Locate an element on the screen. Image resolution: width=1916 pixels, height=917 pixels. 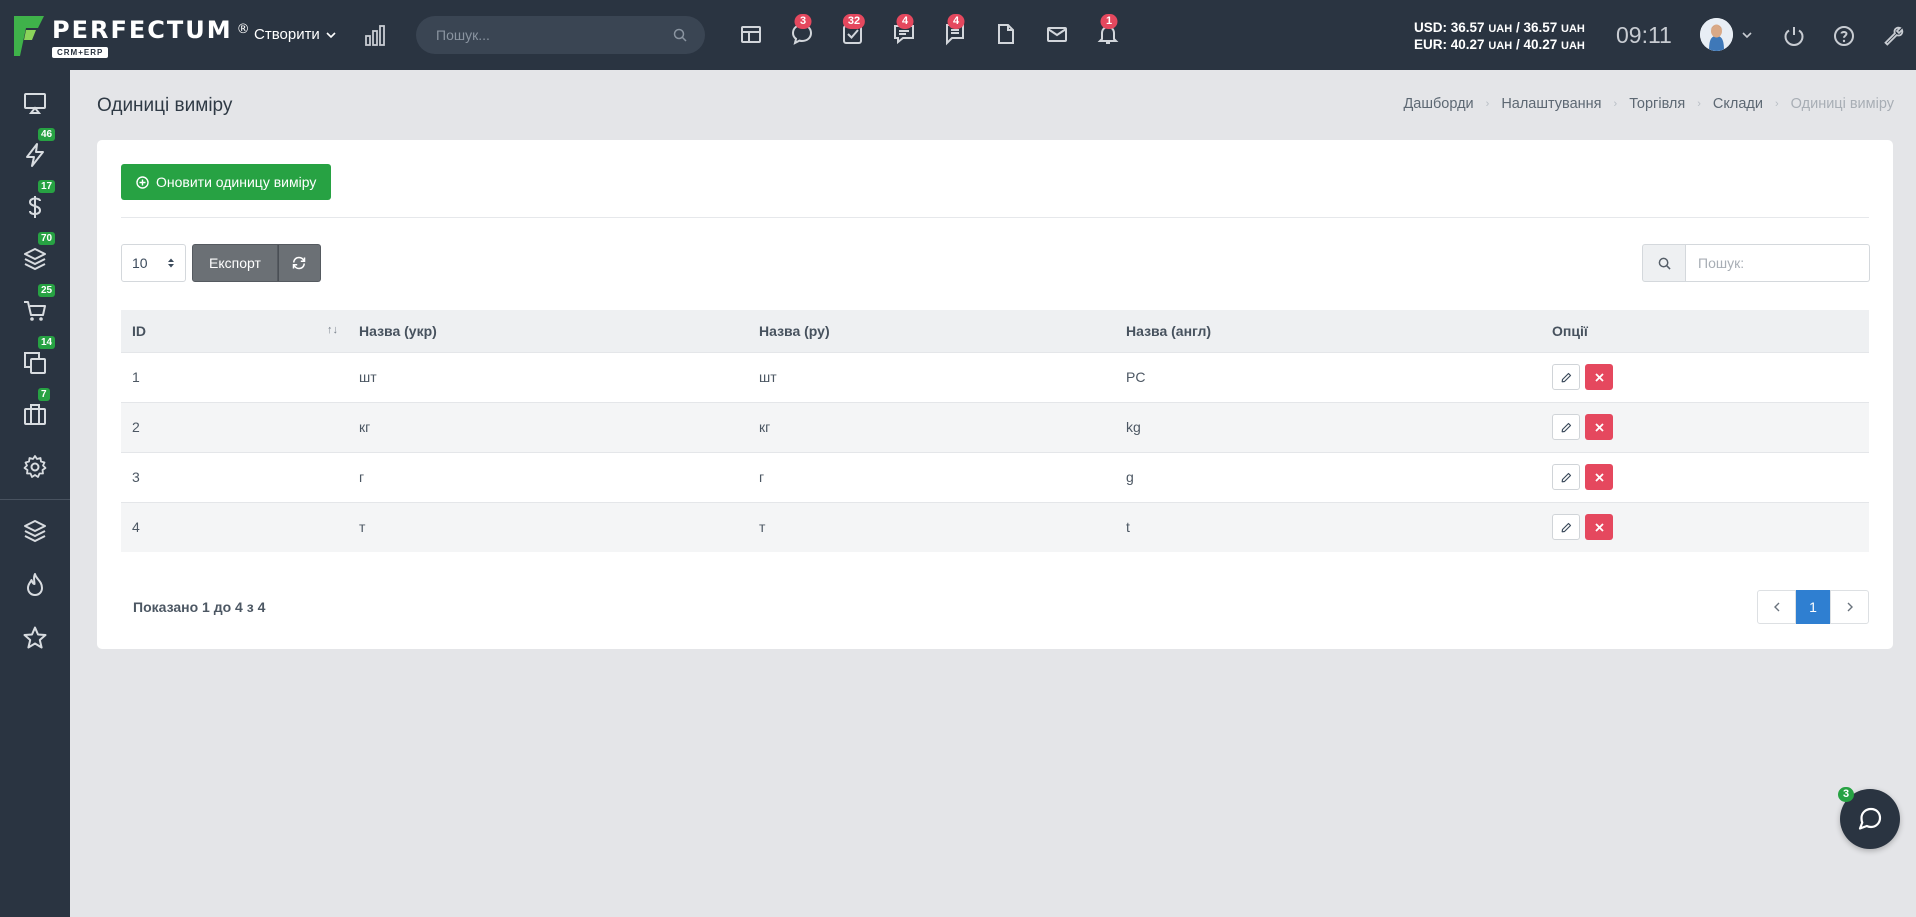
tasks-badge: 32 is located at coordinates (854, 21).